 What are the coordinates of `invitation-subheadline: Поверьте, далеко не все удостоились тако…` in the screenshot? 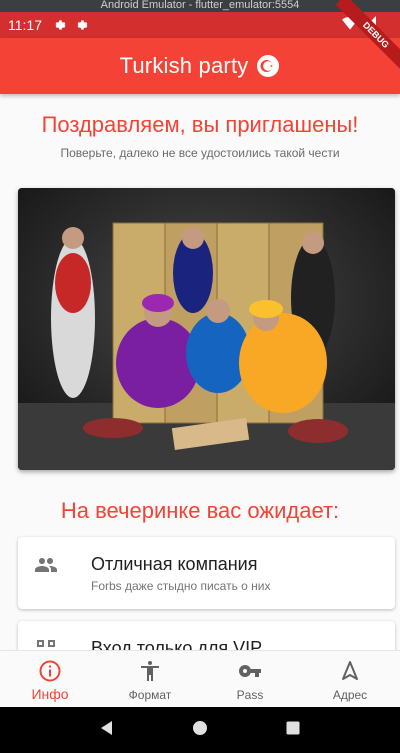 It's located at (200, 153).